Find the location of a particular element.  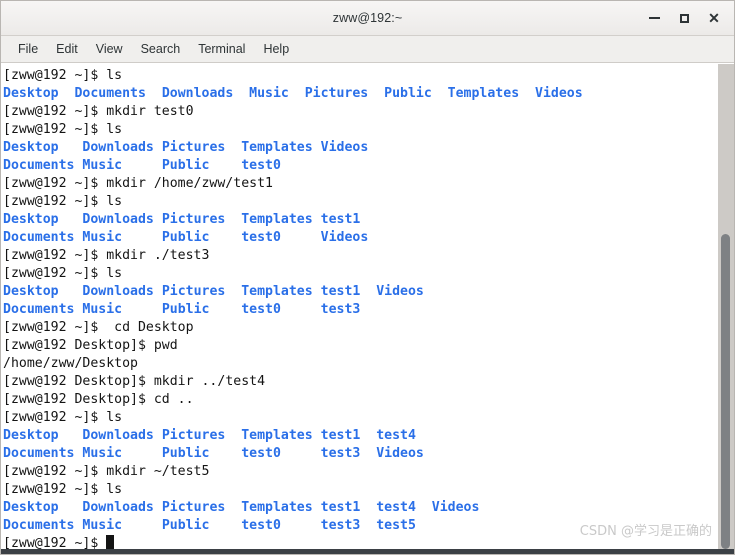

close-icon: ✕ is located at coordinates (714, 18).